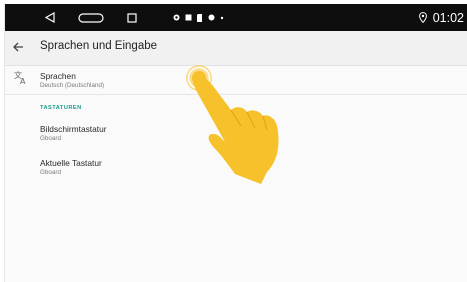 This screenshot has width=467, height=282. I want to click on message-icon, so click(188, 17).